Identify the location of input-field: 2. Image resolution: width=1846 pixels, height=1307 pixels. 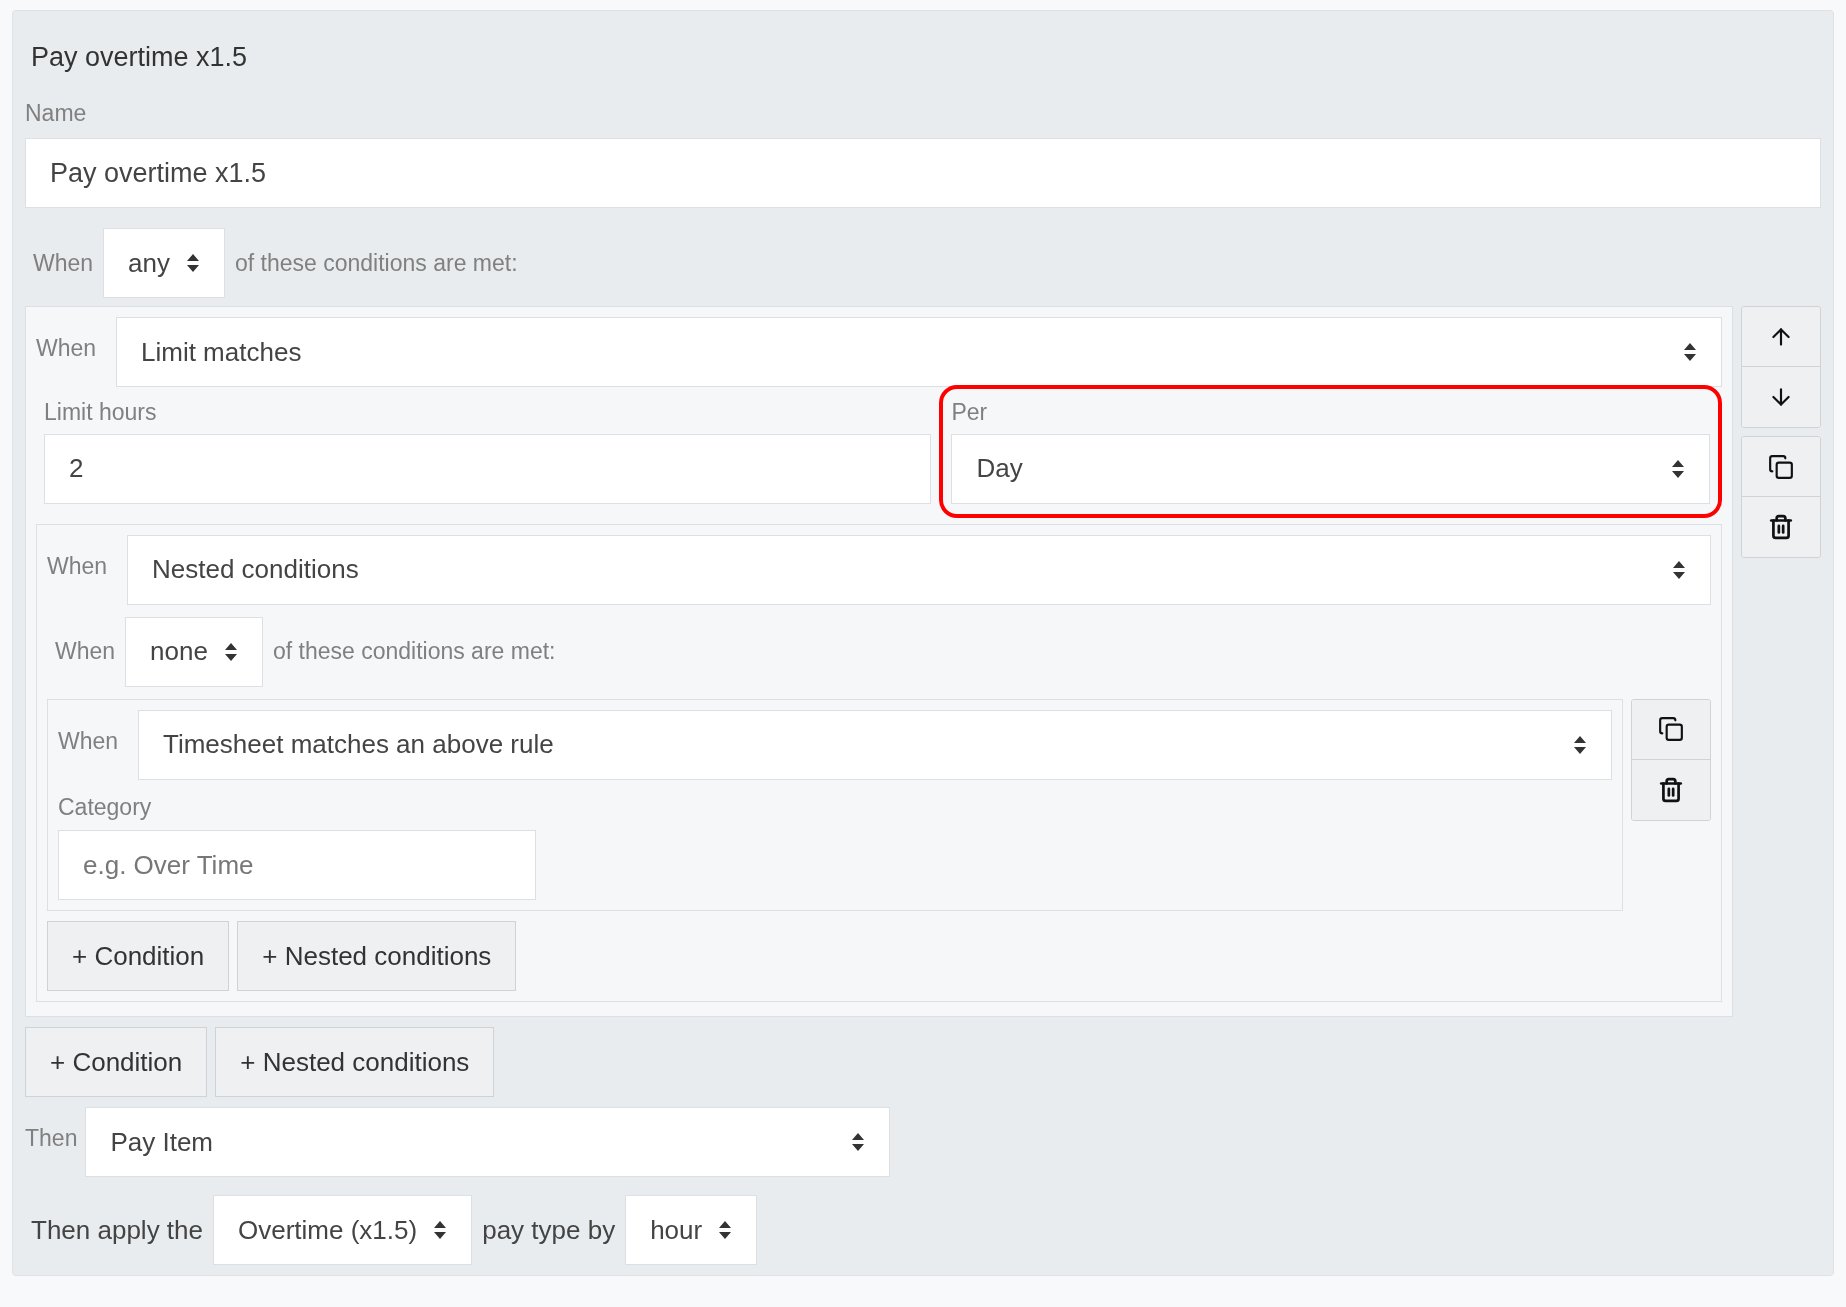
(488, 468).